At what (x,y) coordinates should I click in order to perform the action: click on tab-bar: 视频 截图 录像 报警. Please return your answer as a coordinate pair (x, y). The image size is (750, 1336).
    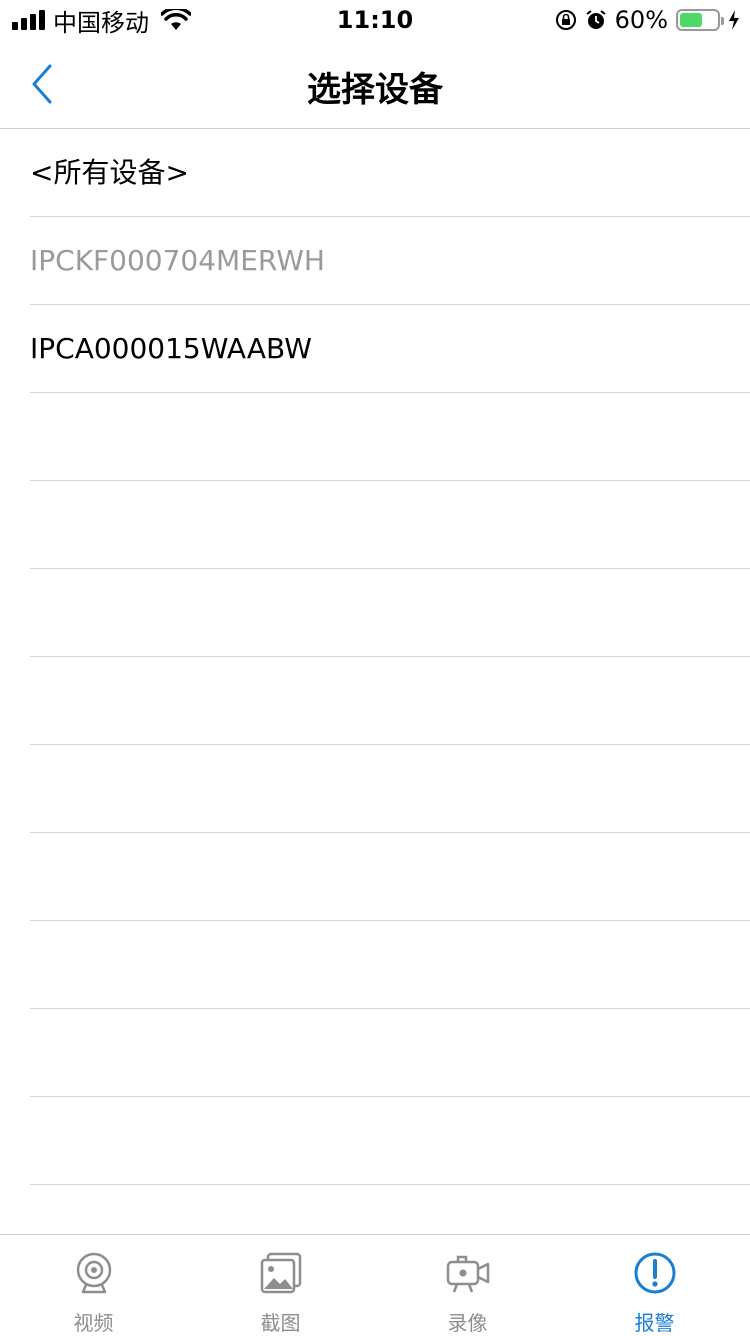
    Looking at the image, I should click on (375, 1284).